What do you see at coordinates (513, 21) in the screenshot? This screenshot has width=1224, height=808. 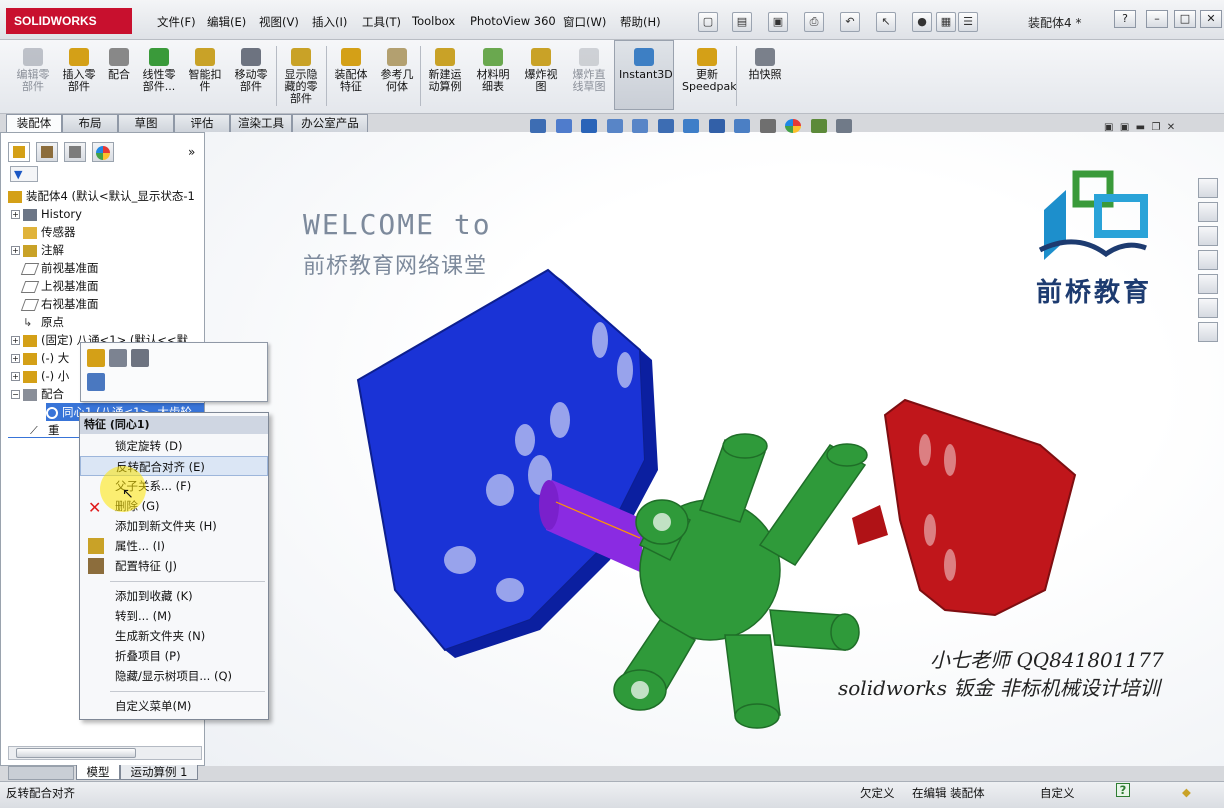 I see `menu-photoview: PhotoView 360` at bounding box center [513, 21].